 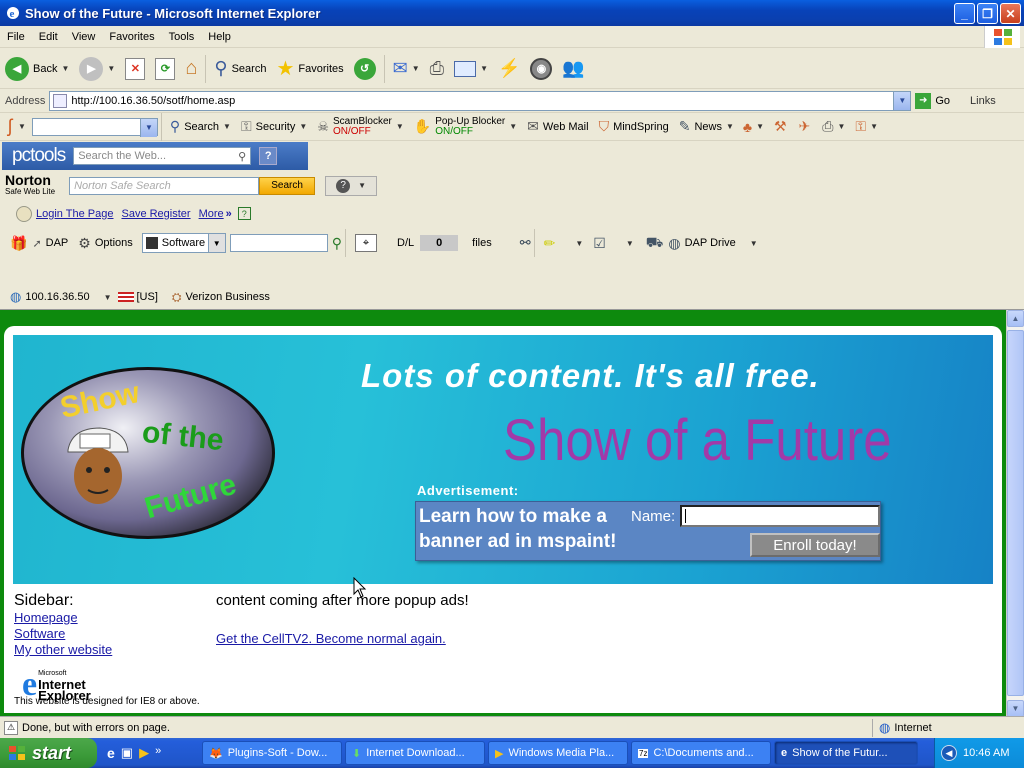 I want to click on sidebar-link-software: Software, so click(x=63, y=634).